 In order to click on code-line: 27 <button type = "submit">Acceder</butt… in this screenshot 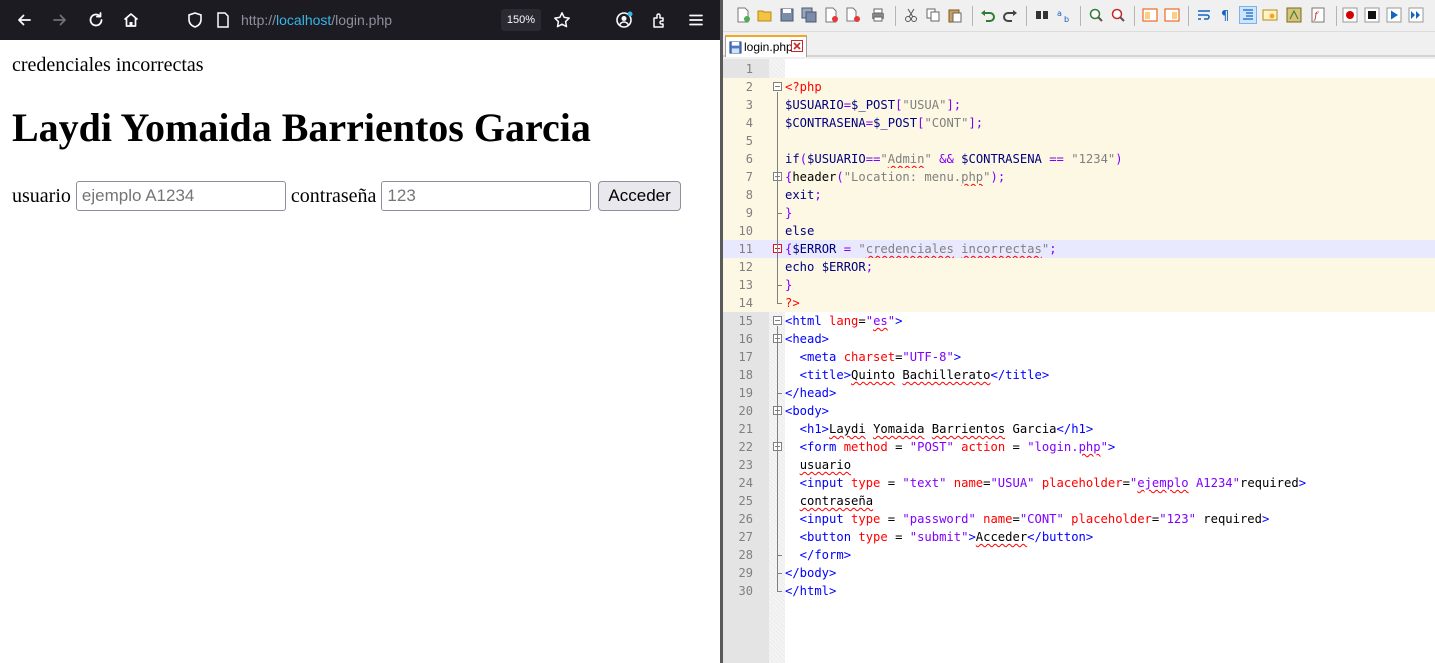, I will do `click(1079, 537)`.